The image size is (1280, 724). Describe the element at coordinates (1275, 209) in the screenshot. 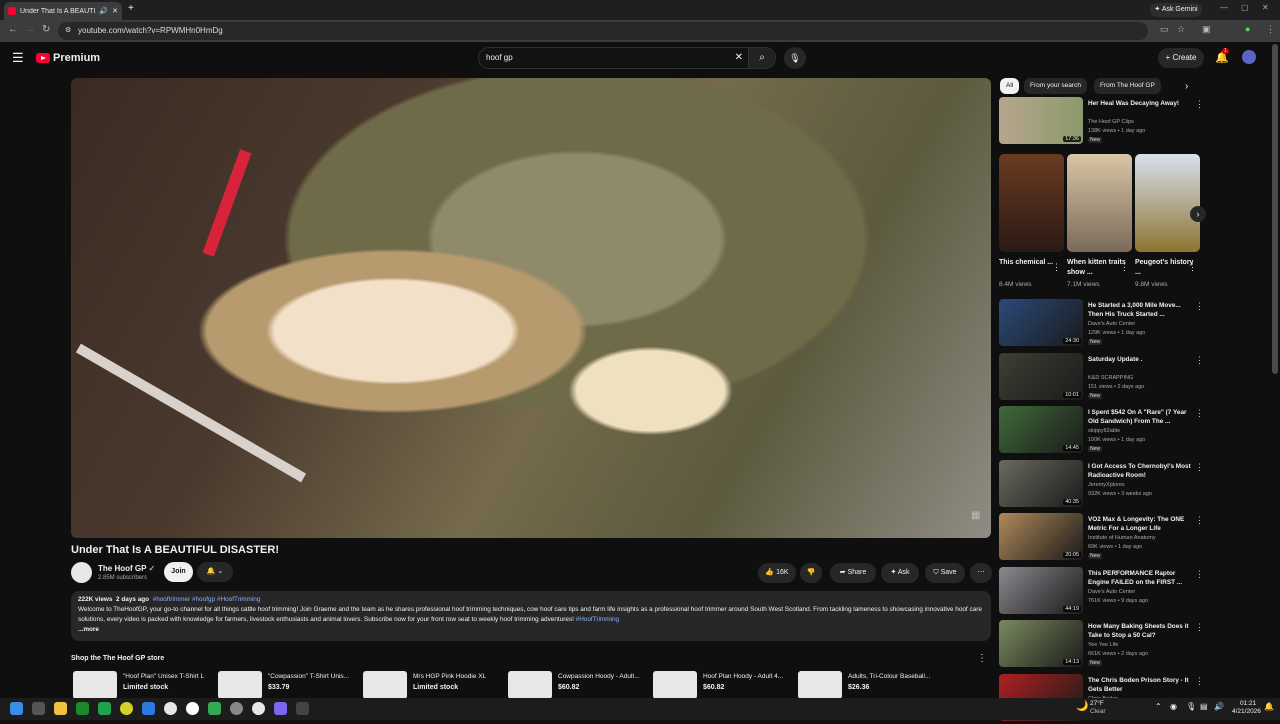

I see `page-scrollbar` at that location.